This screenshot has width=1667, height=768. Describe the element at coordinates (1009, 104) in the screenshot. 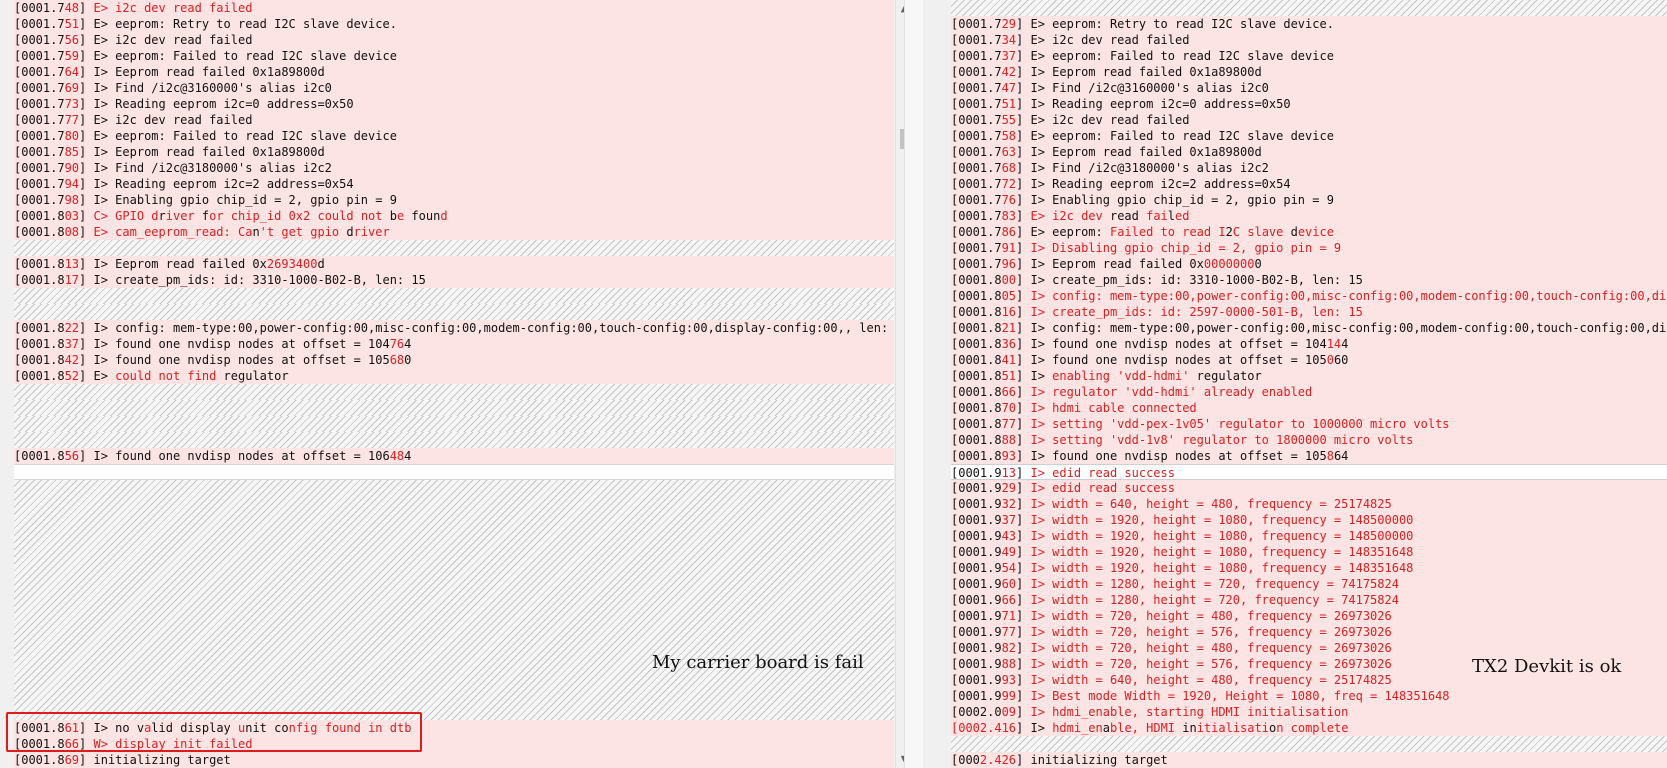

I see `timestamp-diff: 51` at that location.